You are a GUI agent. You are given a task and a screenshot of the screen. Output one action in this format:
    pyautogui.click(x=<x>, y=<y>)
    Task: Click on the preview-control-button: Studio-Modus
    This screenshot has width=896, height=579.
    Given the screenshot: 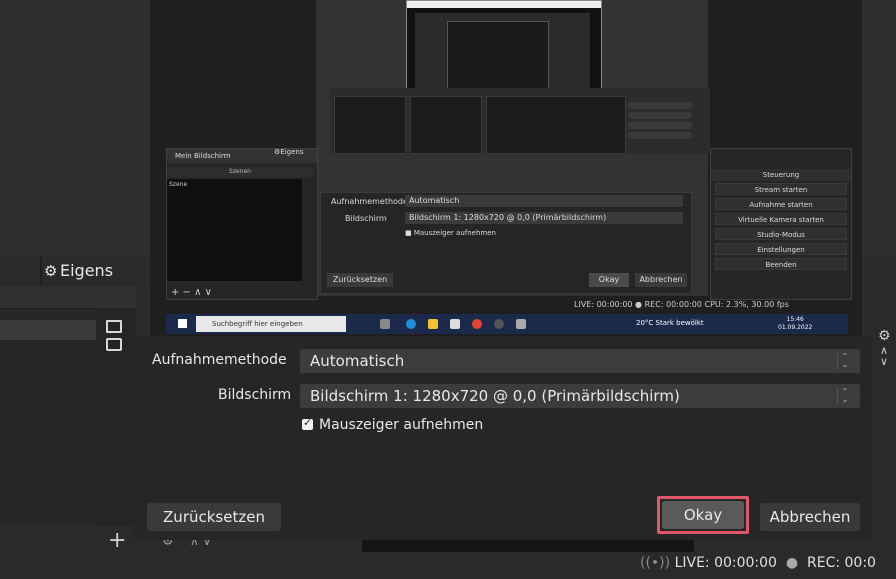 What is the action you would take?
    pyautogui.click(x=781, y=234)
    